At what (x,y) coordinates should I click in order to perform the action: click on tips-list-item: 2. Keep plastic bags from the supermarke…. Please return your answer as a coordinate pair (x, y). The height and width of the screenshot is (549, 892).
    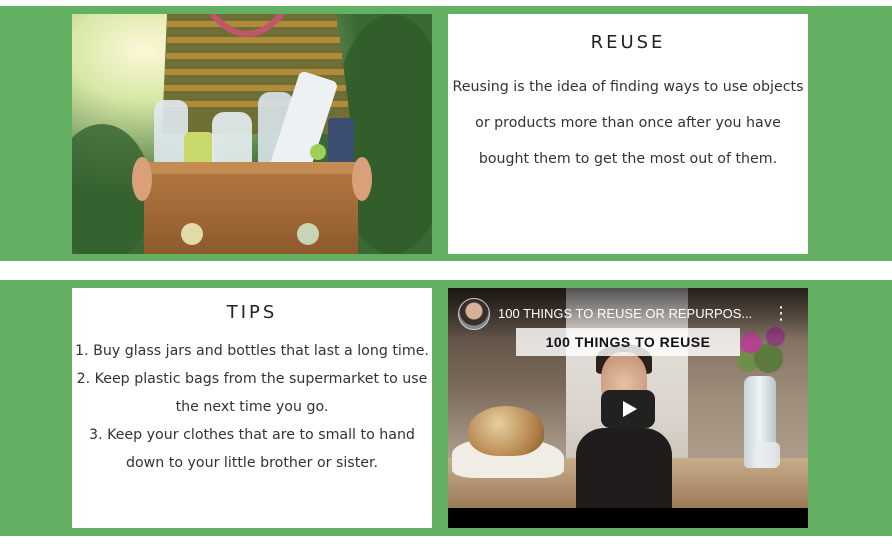
    Looking at the image, I should click on (252, 393).